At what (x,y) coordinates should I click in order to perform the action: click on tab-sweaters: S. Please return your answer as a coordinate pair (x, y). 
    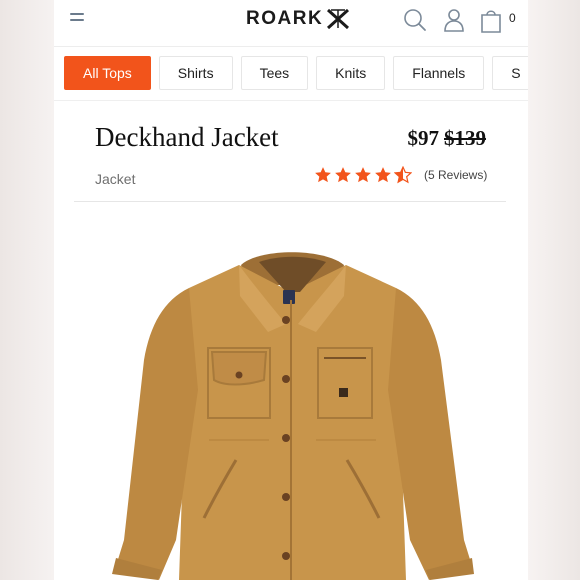
    Looking at the image, I should click on (510, 73).